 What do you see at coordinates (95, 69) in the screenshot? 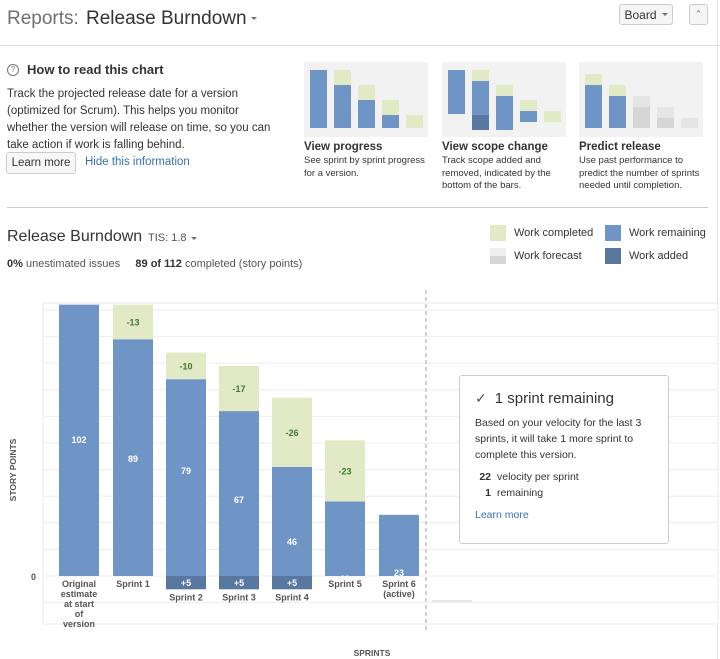
I see `info-title: How to read this chart` at bounding box center [95, 69].